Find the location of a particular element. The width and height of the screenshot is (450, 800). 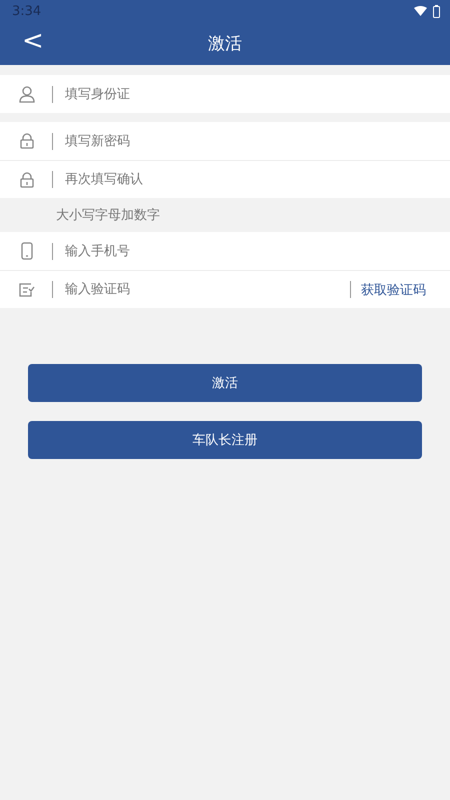

form-field: 输入手机号 is located at coordinates (225, 251).